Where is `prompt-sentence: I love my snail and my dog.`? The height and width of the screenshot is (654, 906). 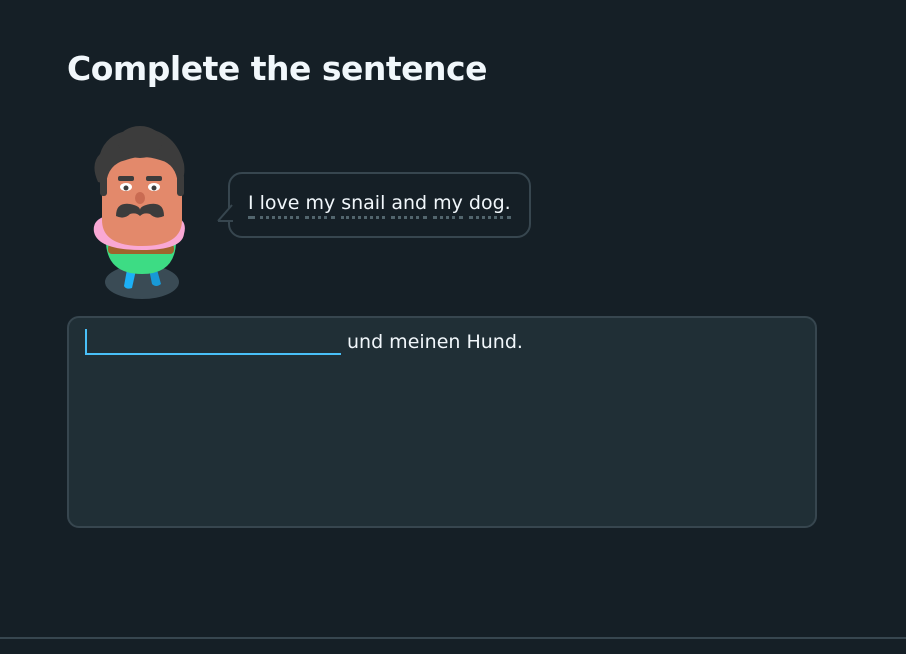
prompt-sentence: I love my snail and my dog. is located at coordinates (379, 205).